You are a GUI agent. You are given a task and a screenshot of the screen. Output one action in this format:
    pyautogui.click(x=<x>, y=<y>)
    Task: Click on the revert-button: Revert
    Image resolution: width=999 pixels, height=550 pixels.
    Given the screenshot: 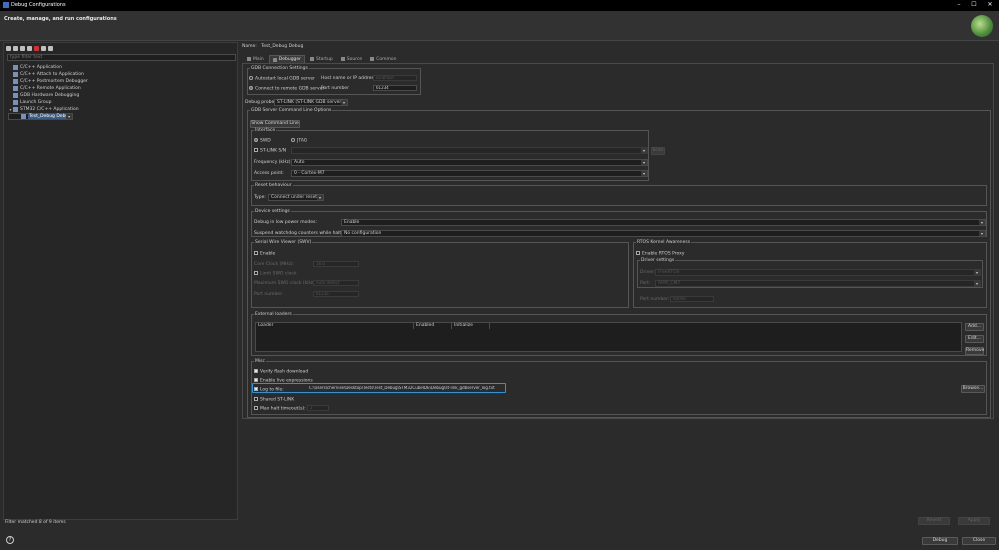 What is the action you would take?
    pyautogui.click(x=934, y=521)
    